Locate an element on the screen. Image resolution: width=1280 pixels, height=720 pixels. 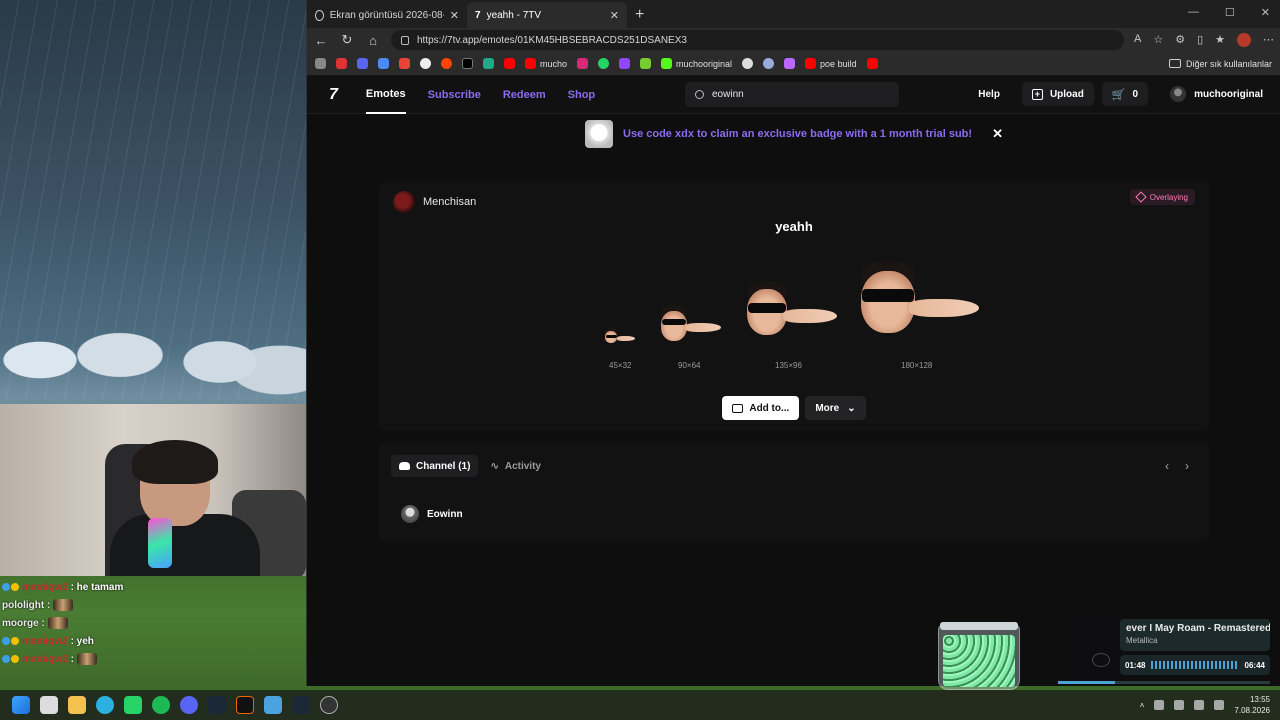
bookmark-whatsapp-icon is located at coordinates (604, 63).